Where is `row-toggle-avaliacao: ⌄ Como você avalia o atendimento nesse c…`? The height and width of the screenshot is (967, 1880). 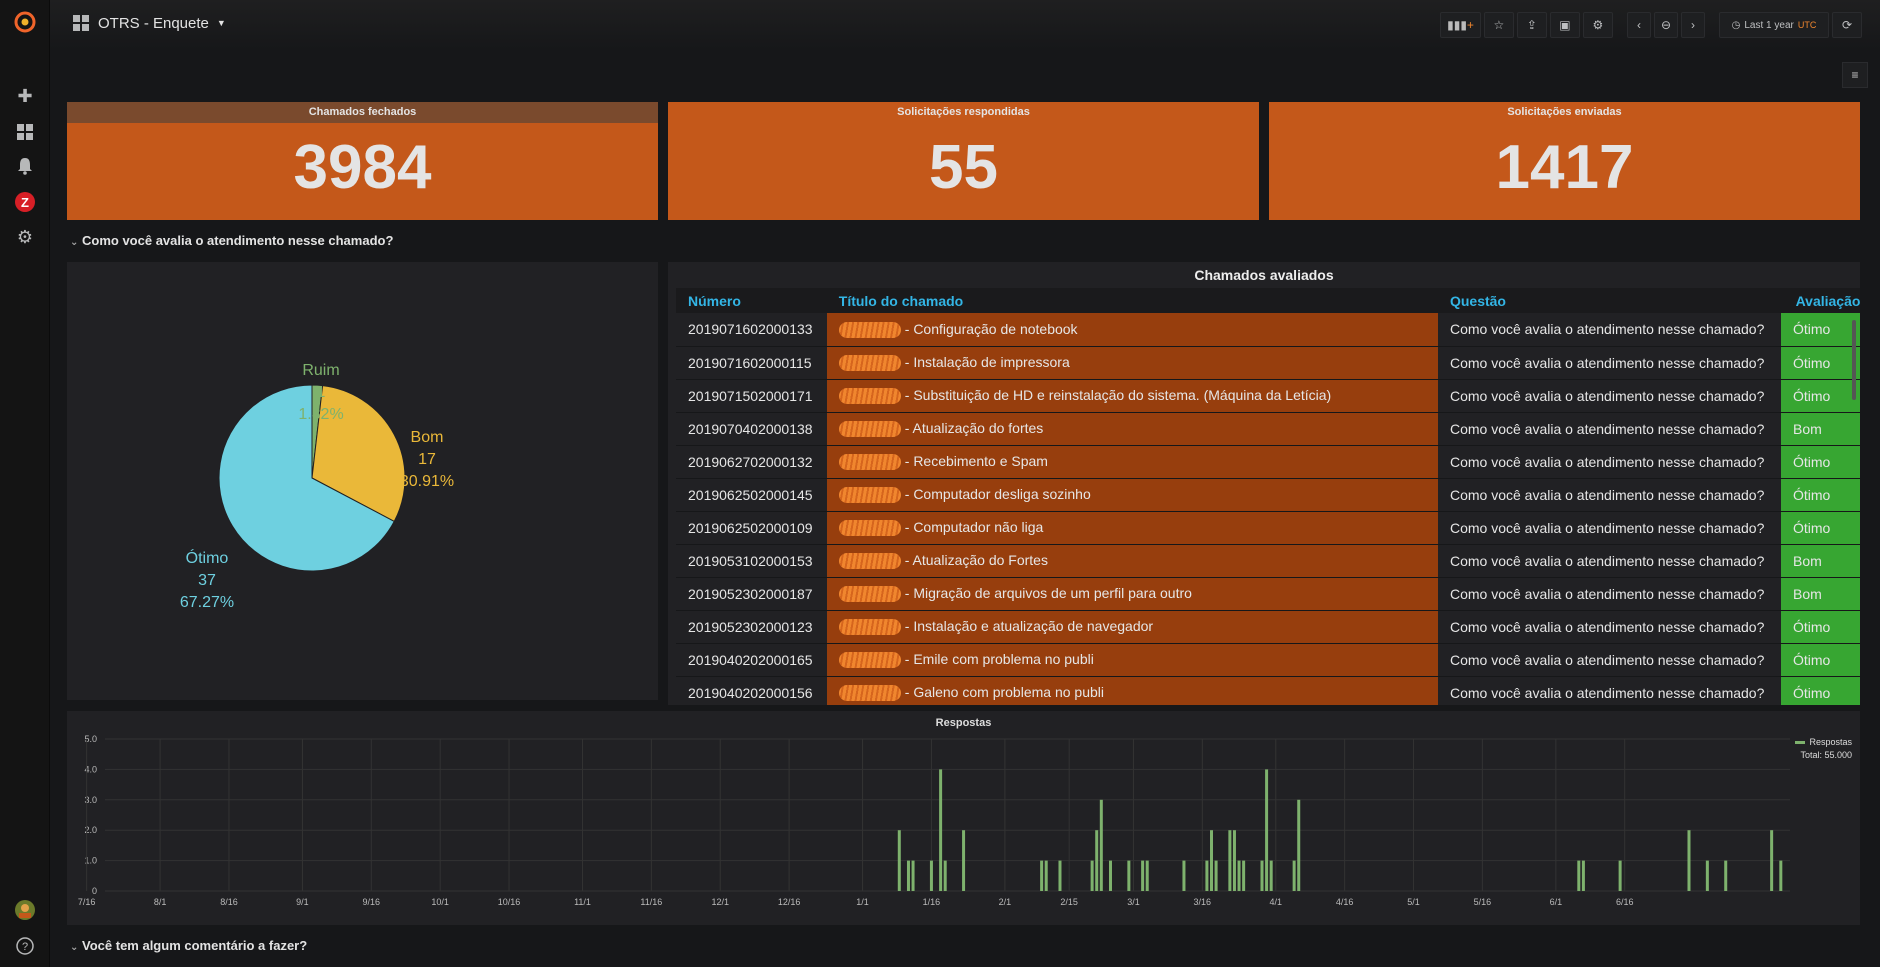
row-toggle-avaliacao: ⌄ Como você avalia o atendimento nesse c… is located at coordinates (231, 240).